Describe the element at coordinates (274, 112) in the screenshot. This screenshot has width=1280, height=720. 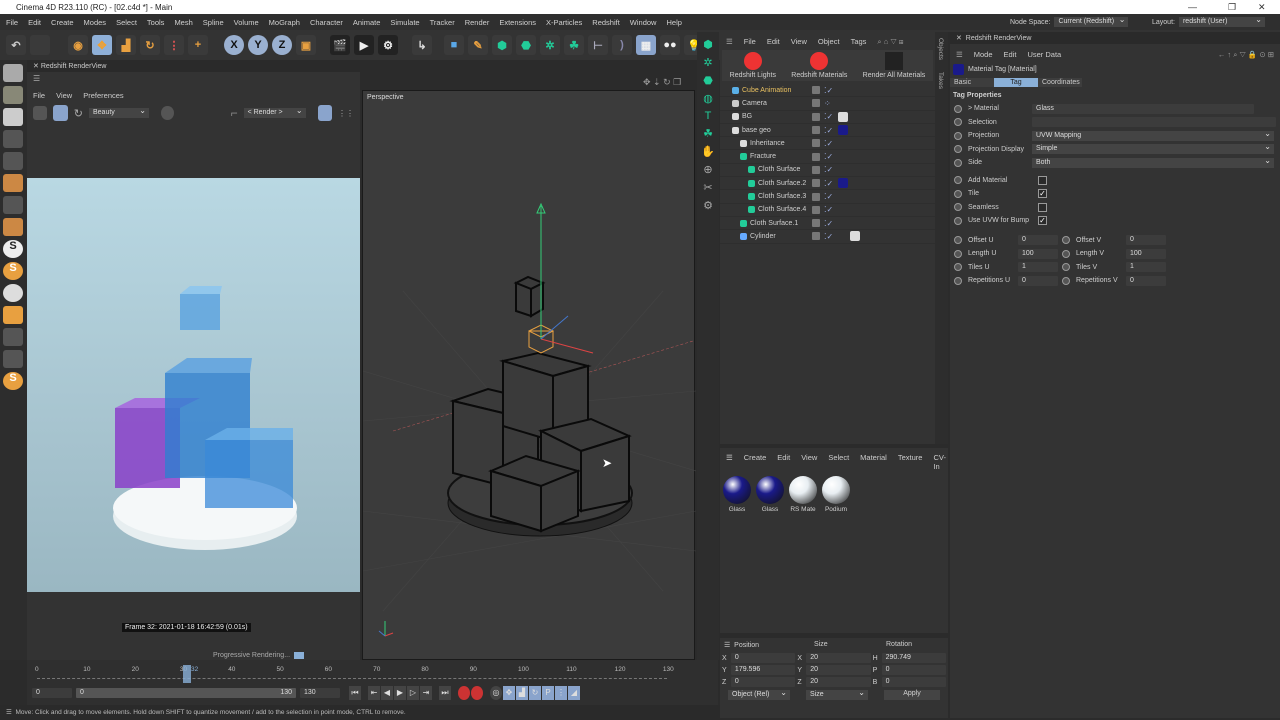
I see `camera-dropdown: < Render >` at that location.